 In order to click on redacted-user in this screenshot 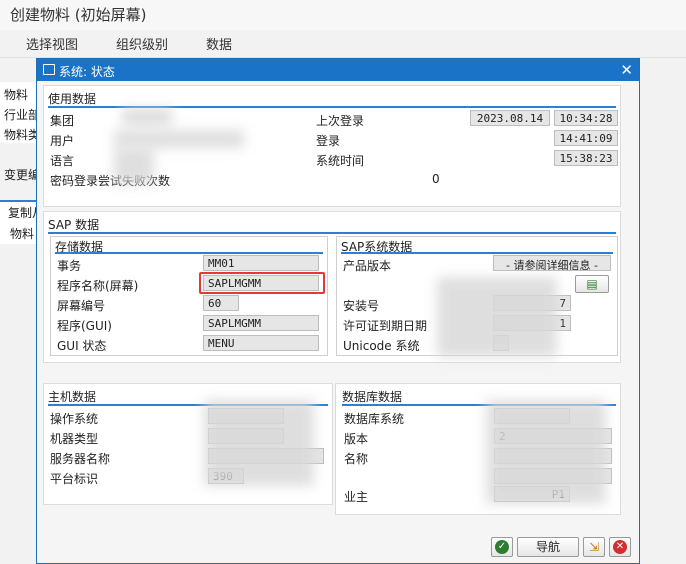, I will do `click(179, 139)`.